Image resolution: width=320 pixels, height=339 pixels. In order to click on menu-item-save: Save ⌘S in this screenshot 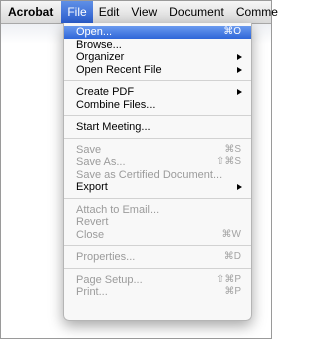, I will do `click(158, 149)`.